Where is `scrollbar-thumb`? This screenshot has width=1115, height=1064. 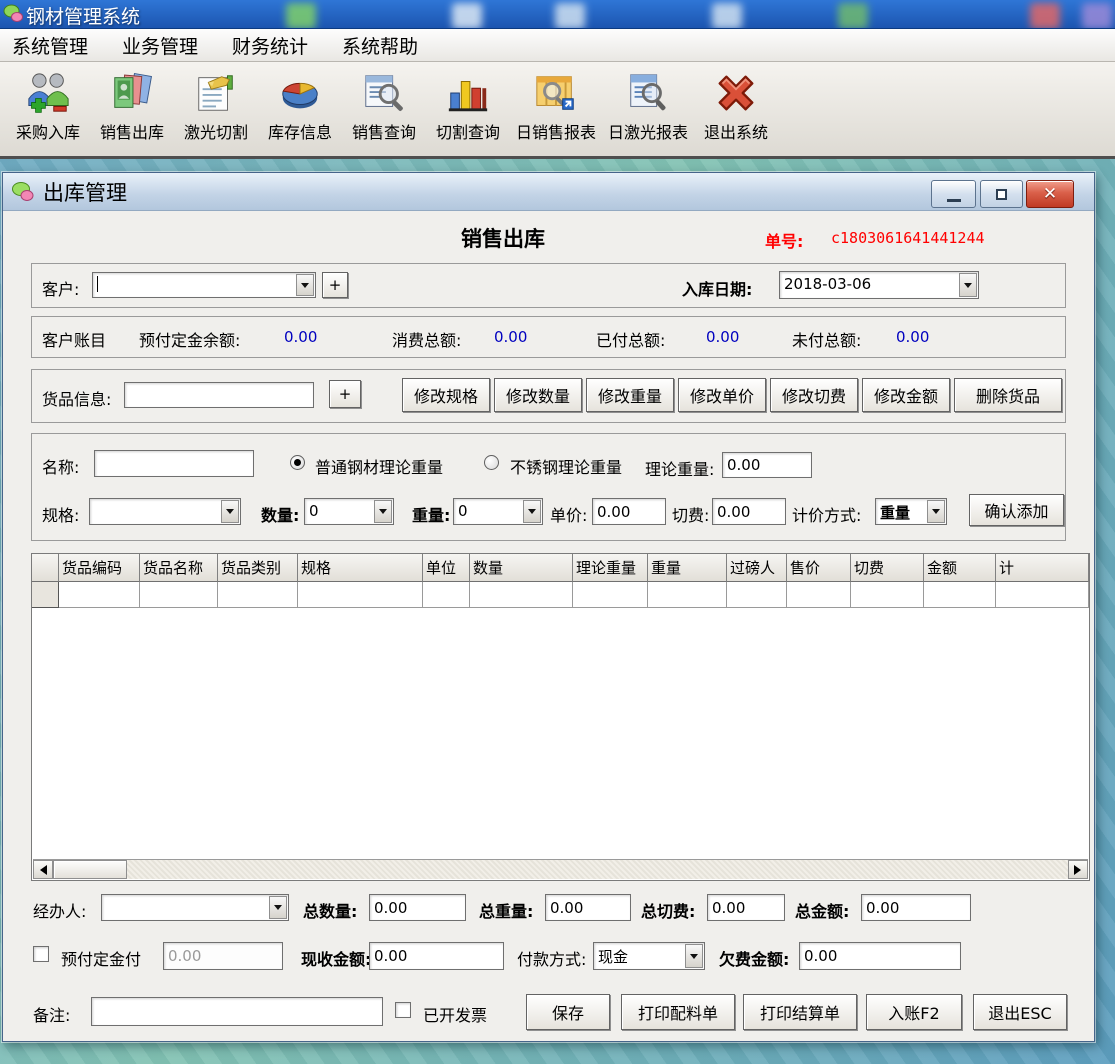
scrollbar-thumb is located at coordinates (90, 869).